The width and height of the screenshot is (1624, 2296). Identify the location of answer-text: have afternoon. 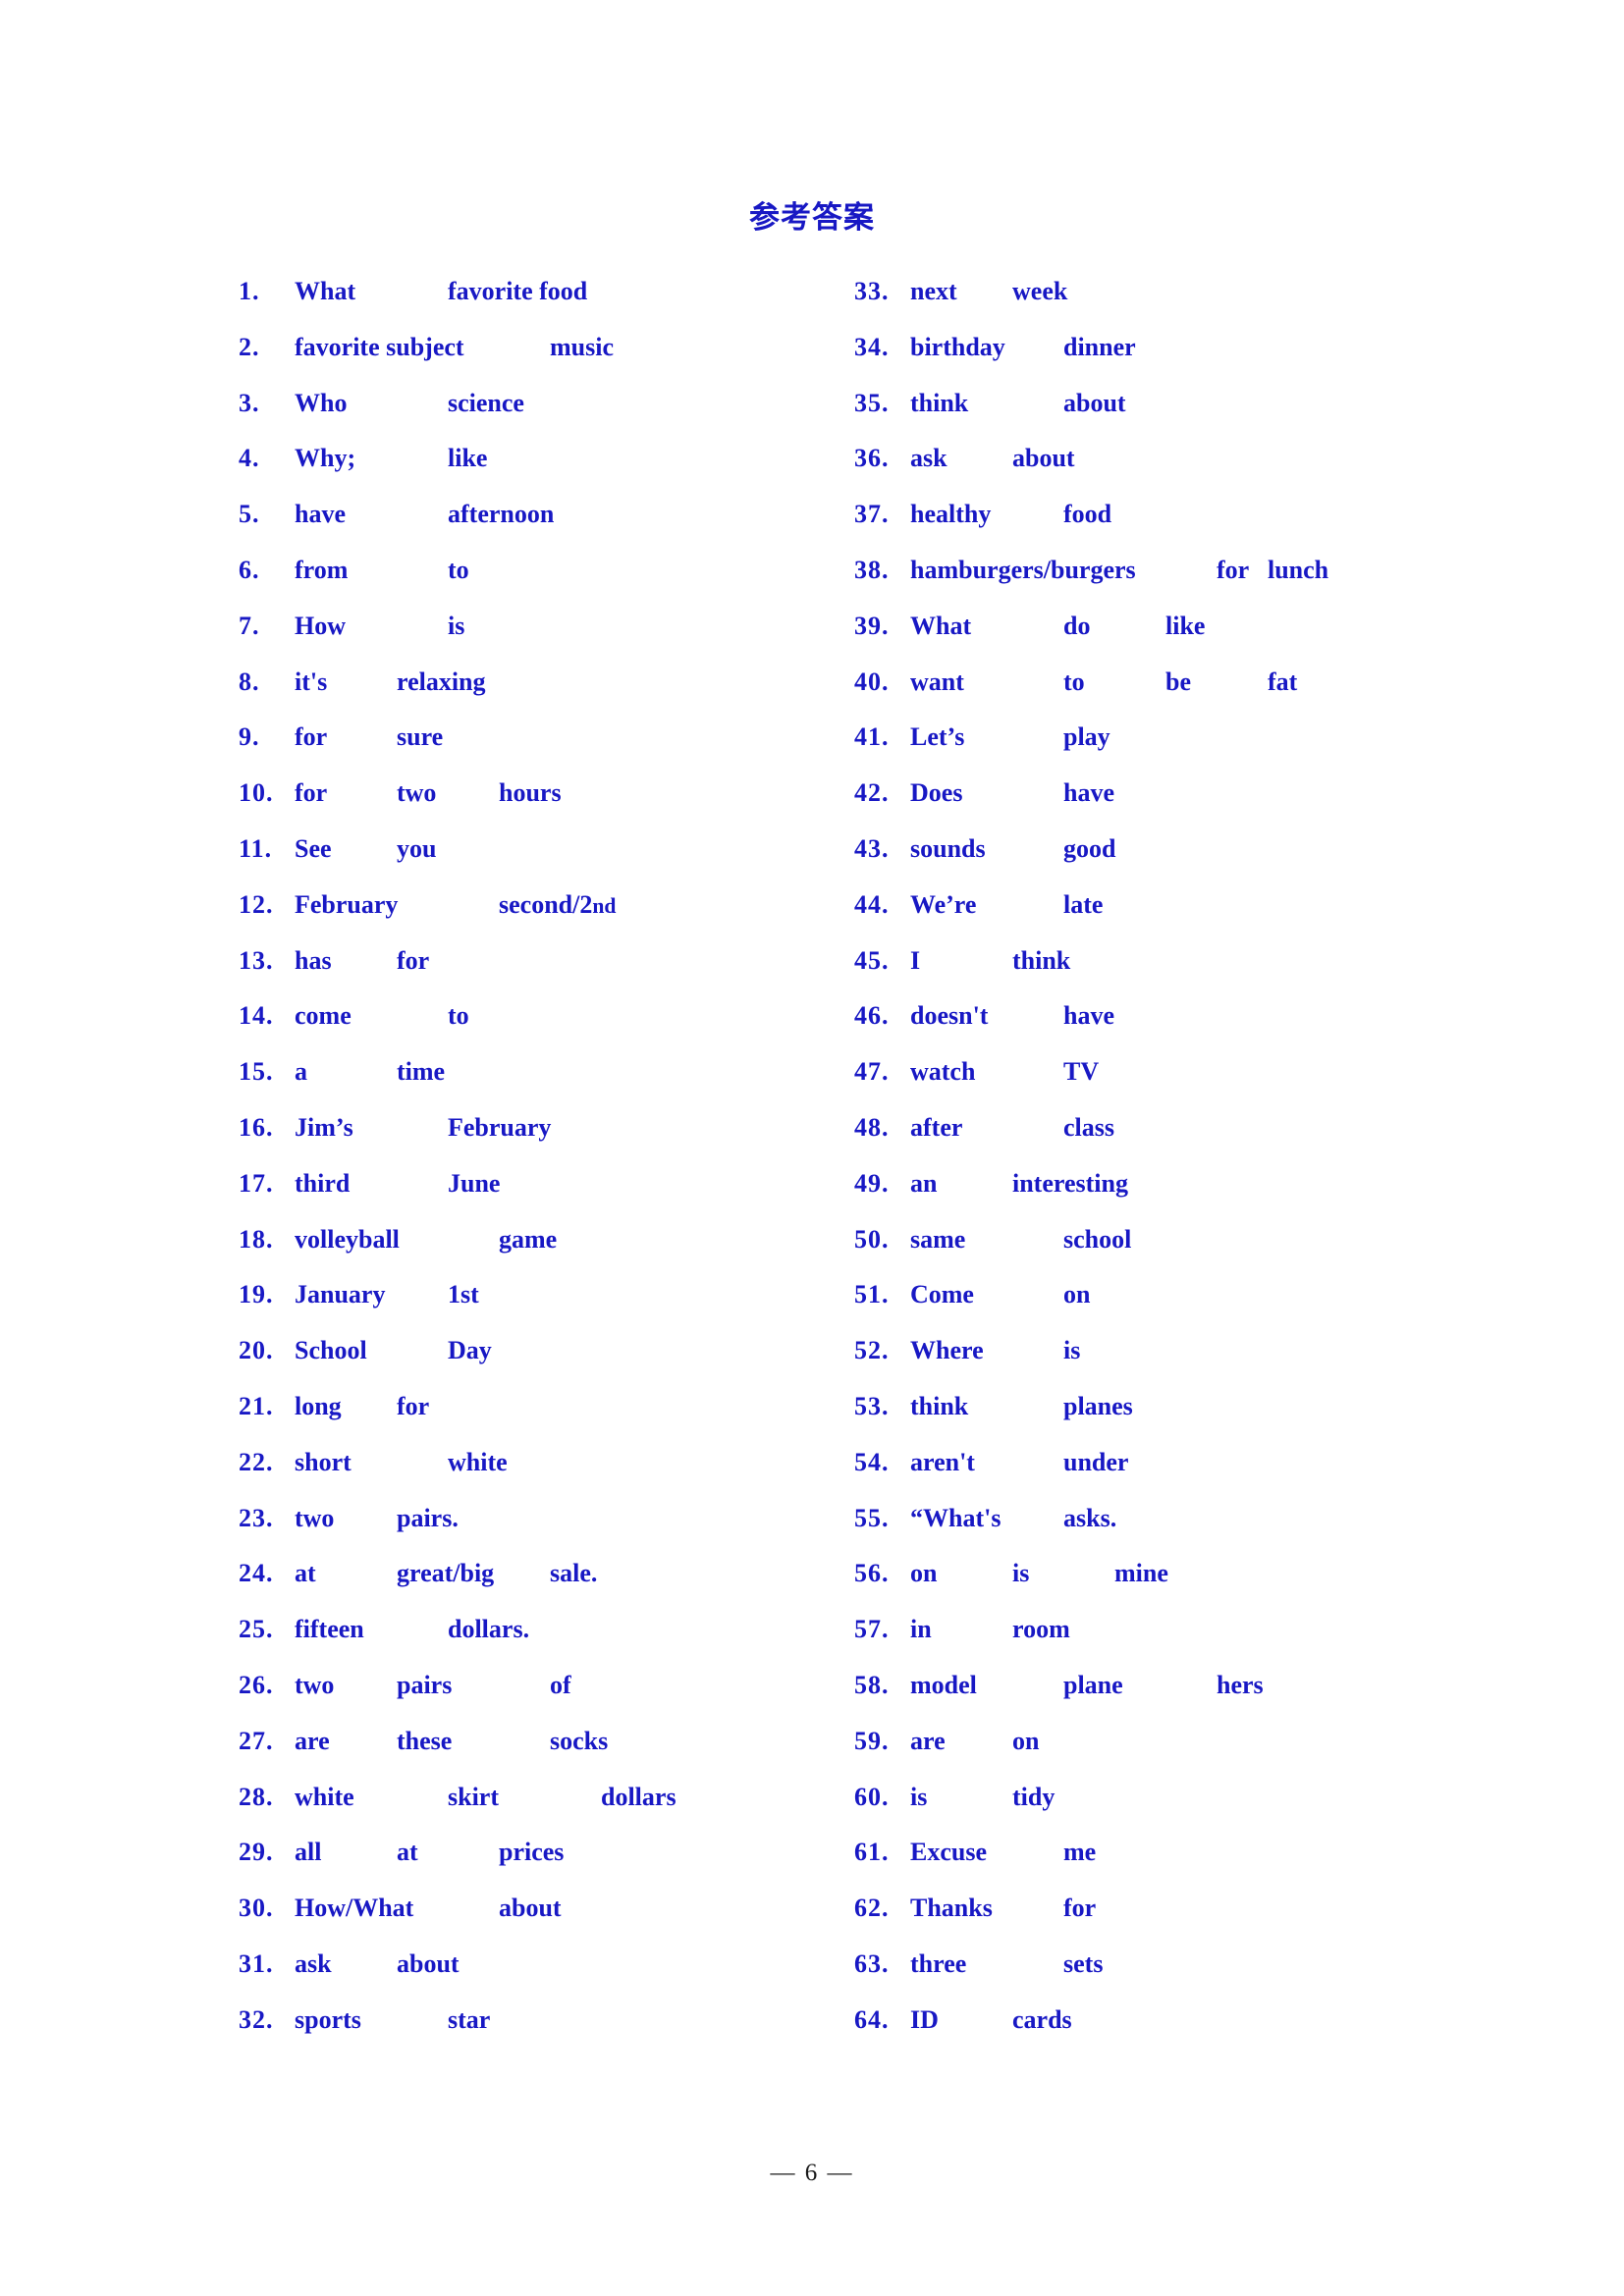
(425, 514).